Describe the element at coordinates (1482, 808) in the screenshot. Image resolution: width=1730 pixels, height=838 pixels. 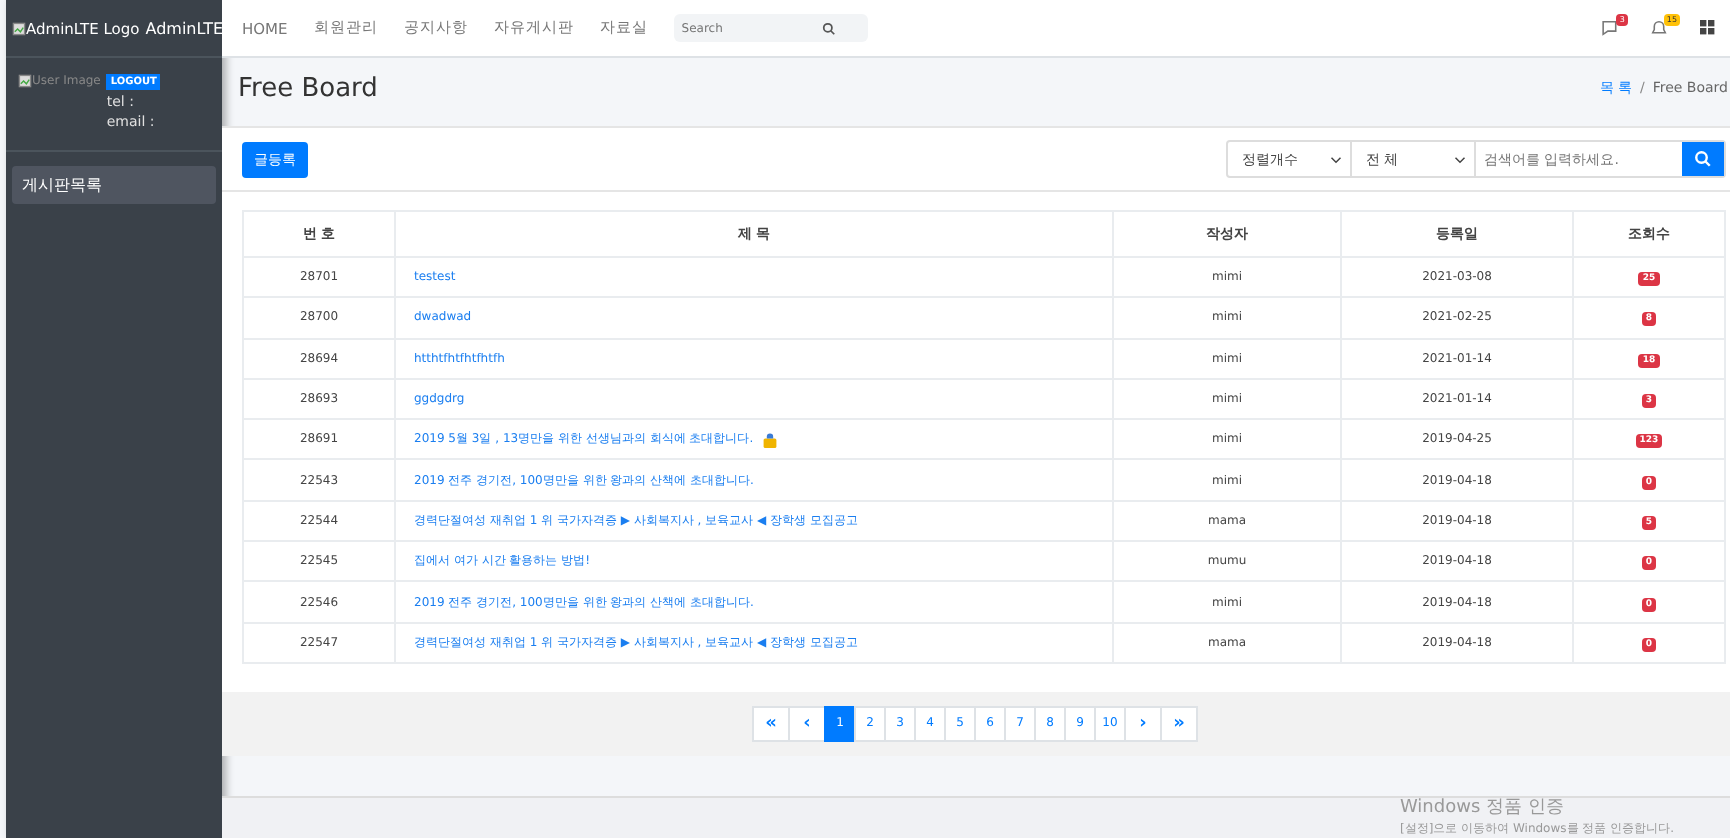
I see `activation-title: Windows 정품 인증` at that location.